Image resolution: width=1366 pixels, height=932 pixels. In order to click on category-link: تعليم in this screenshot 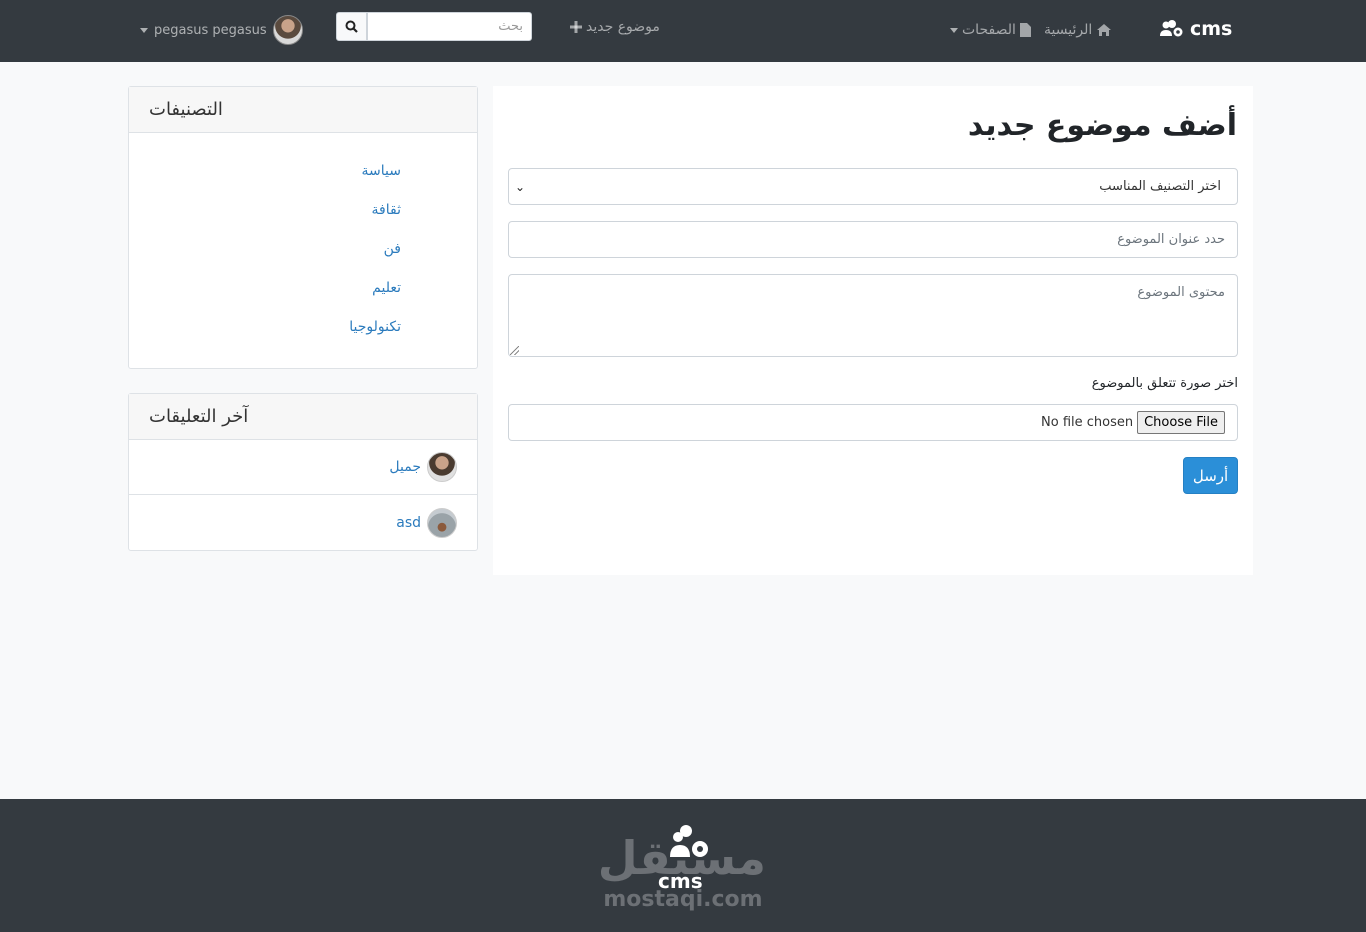, I will do `click(303, 299)`.